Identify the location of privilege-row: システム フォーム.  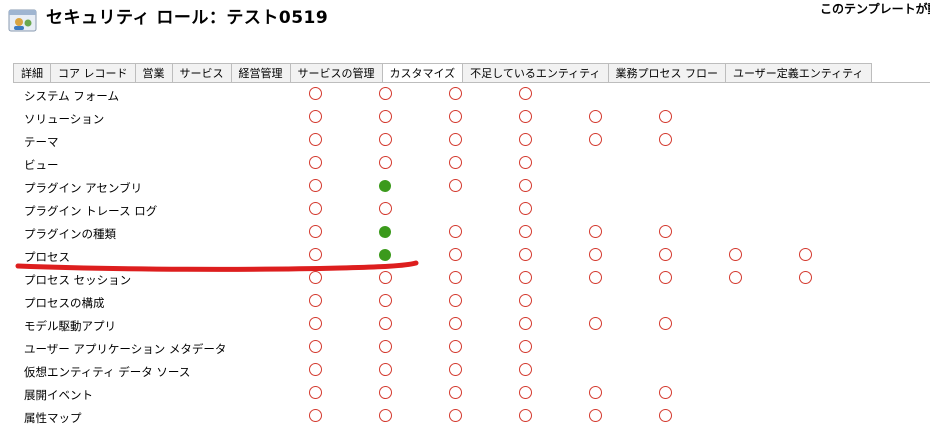
(465, 94).